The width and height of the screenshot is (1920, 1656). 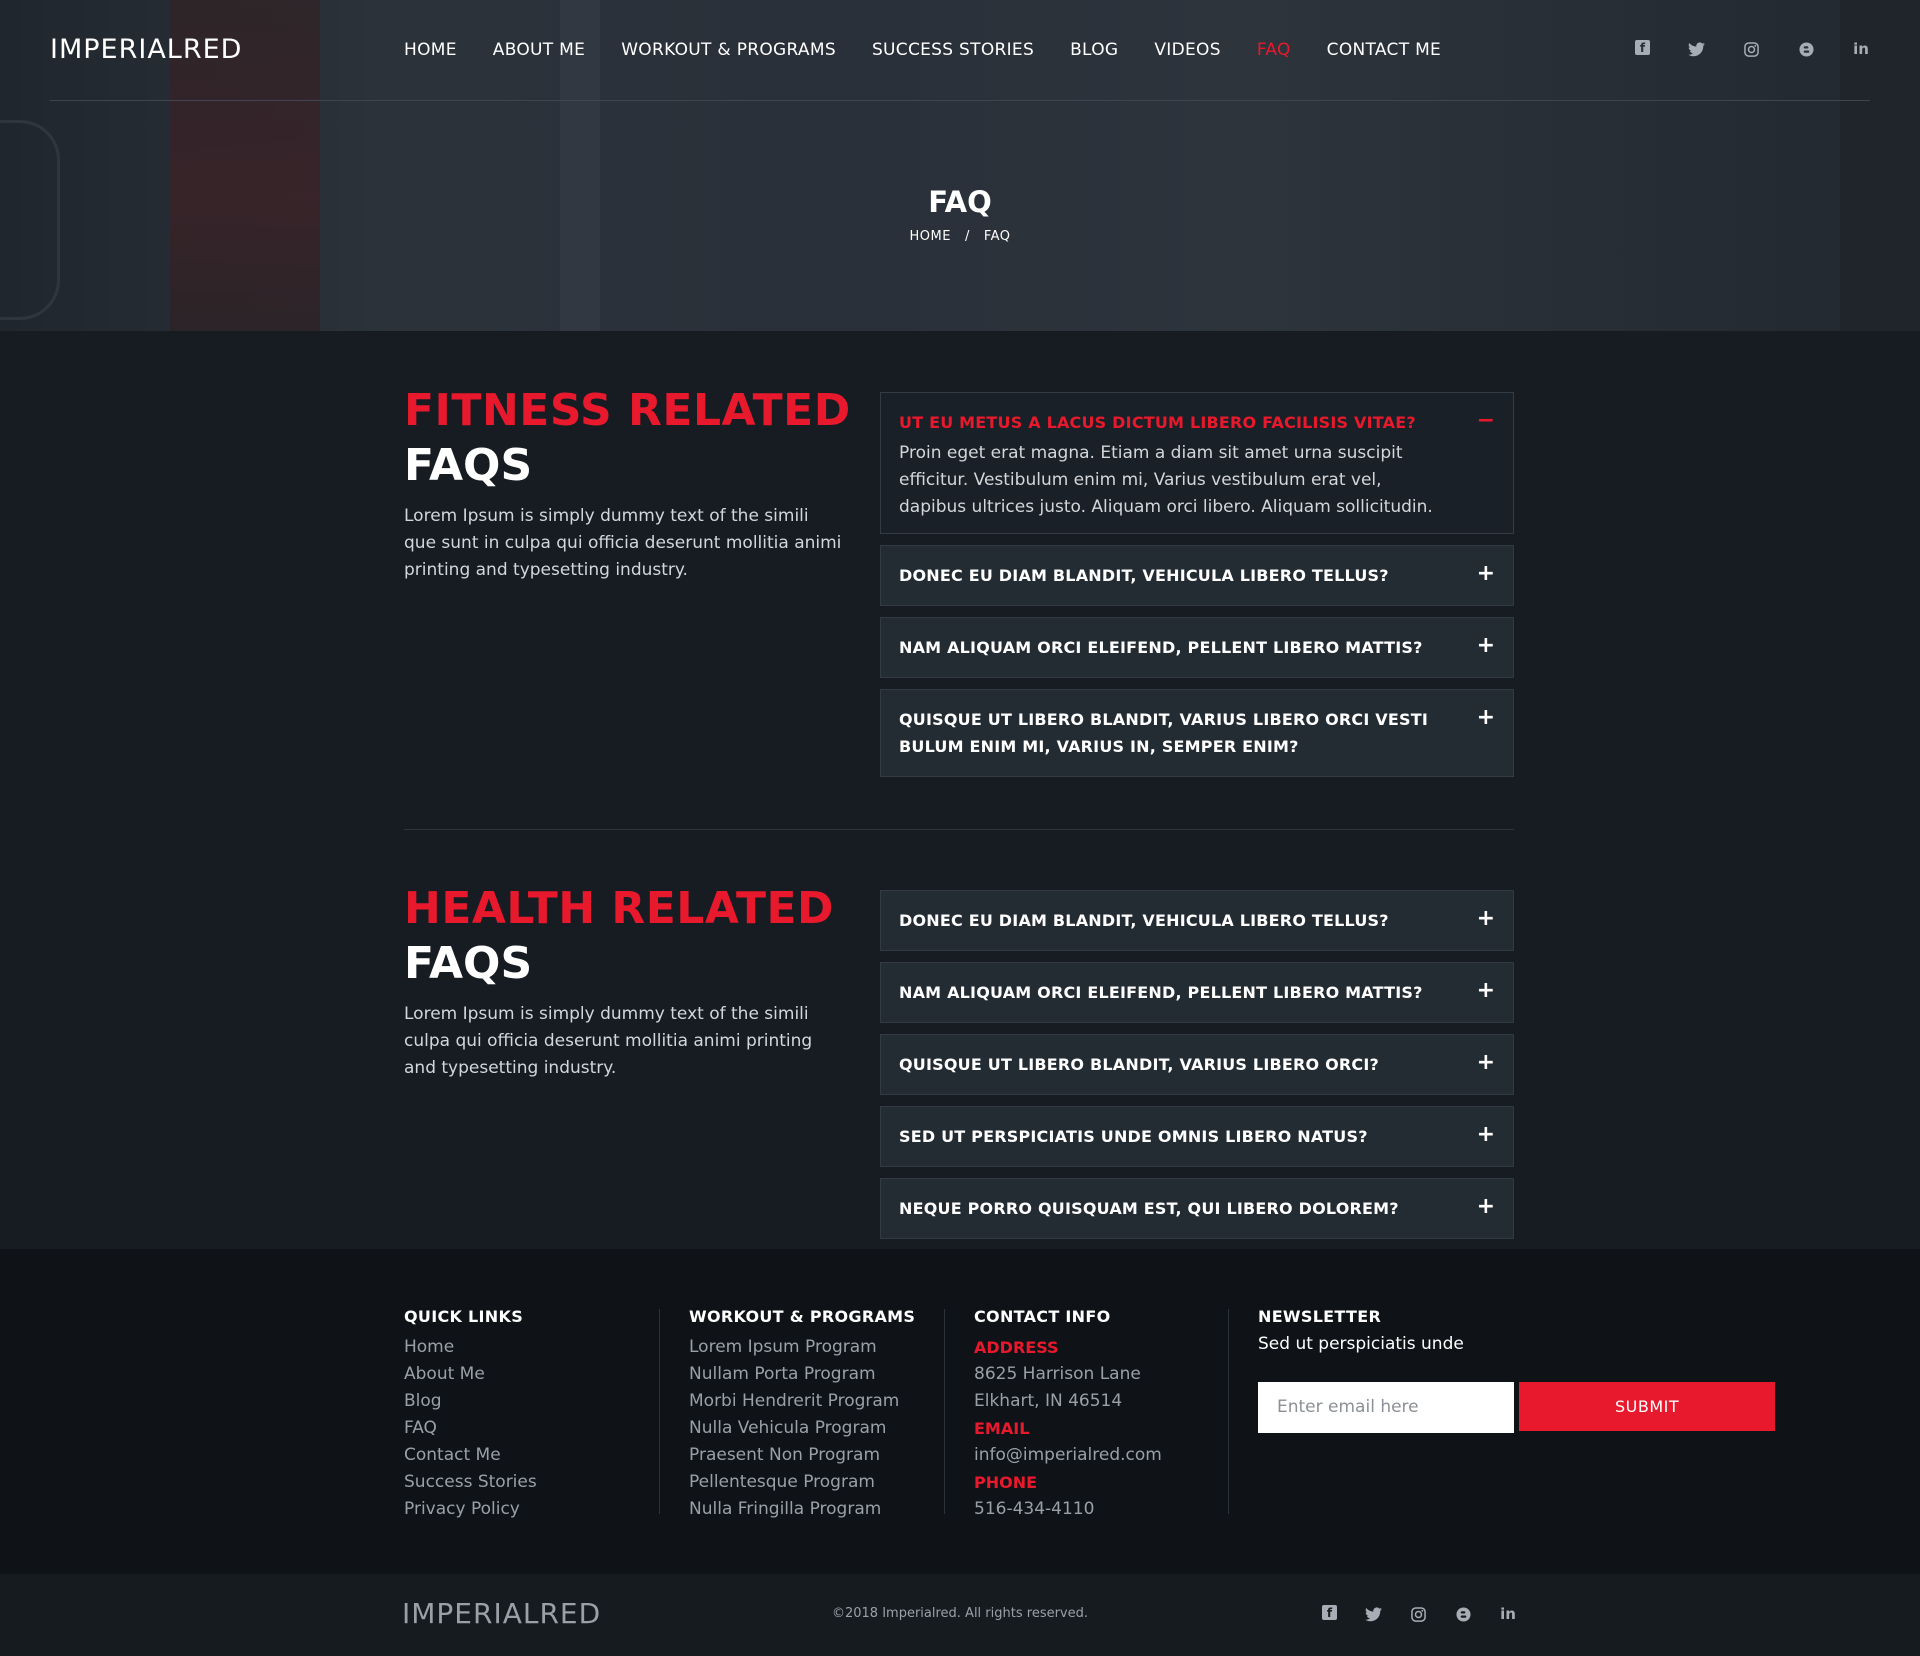 What do you see at coordinates (1048, 1401) in the screenshot?
I see `address-line: Elkhart, IN 46514` at bounding box center [1048, 1401].